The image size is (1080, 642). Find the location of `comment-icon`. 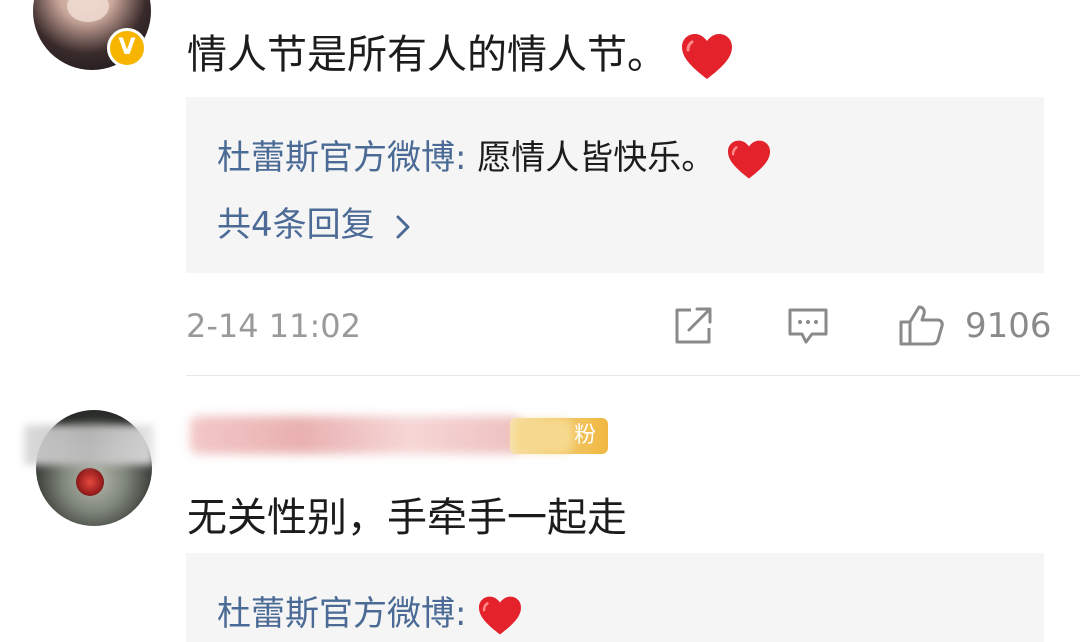

comment-icon is located at coordinates (808, 326).